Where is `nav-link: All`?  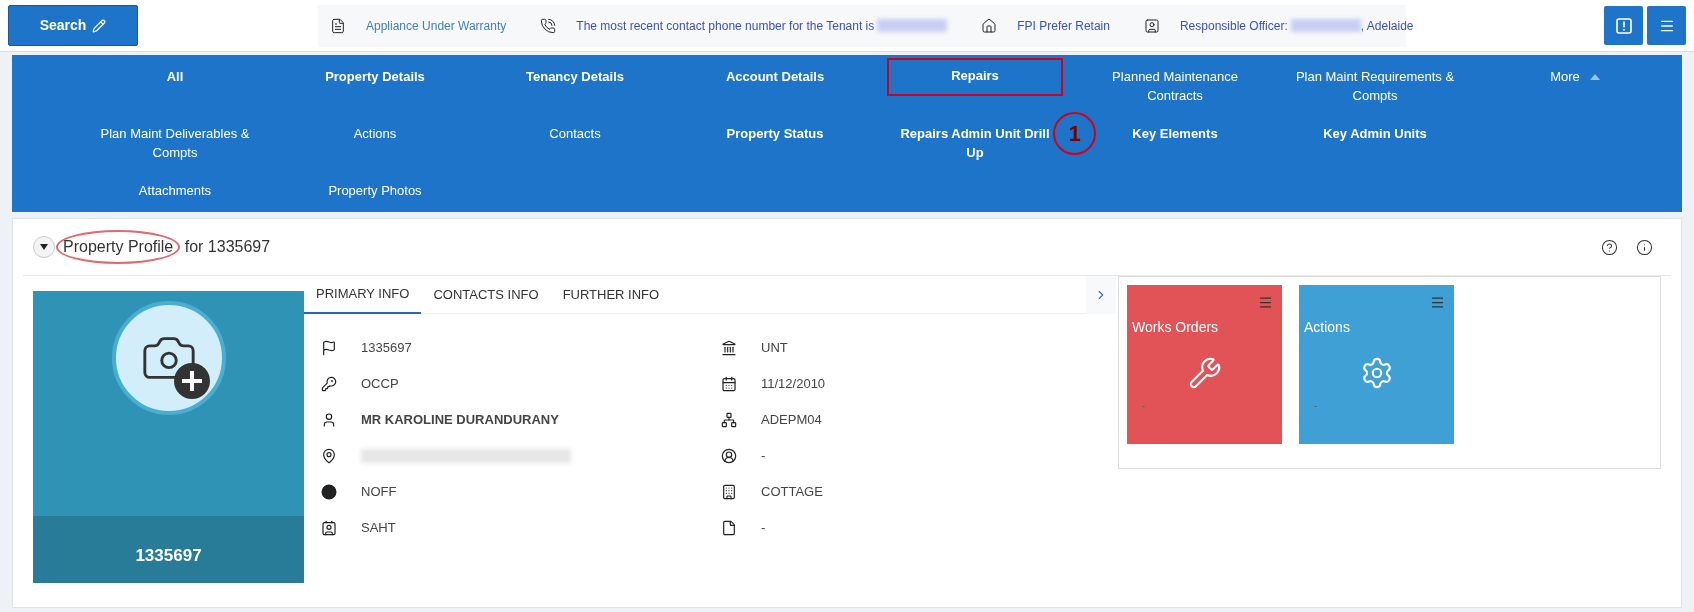
nav-link: All is located at coordinates (175, 76).